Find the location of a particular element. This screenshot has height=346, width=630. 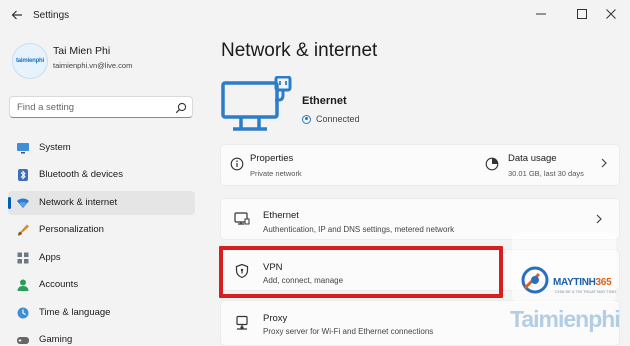

gamepad-icon is located at coordinates (23, 339).